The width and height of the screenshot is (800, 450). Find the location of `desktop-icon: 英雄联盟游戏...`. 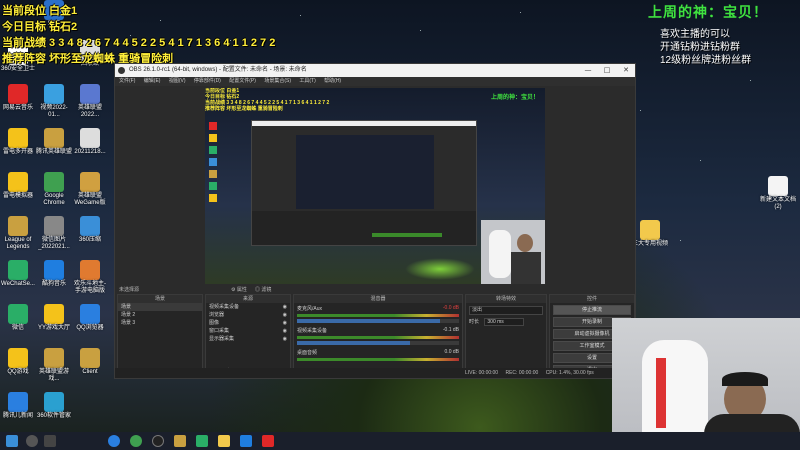

desktop-icon: 英雄联盟游戏... is located at coordinates (54, 365).